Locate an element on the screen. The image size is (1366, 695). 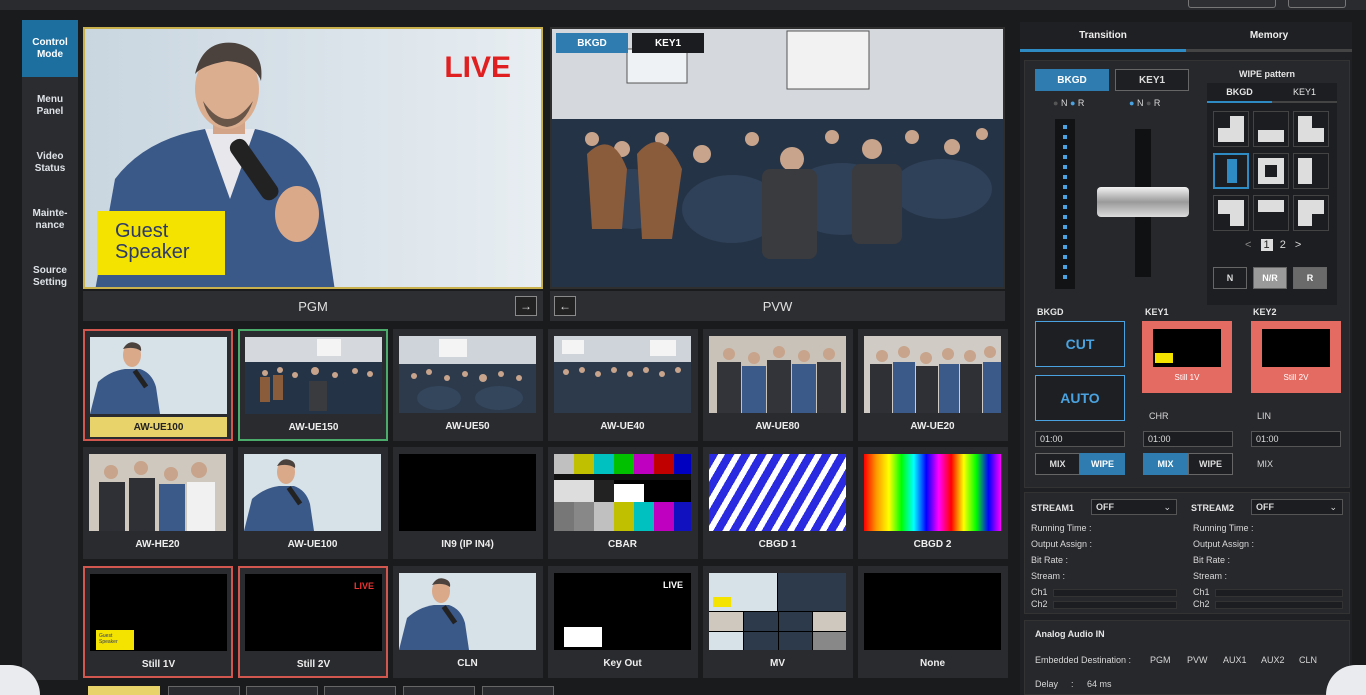
wipe-pattern-corner-bl is located at coordinates (1231, 213).